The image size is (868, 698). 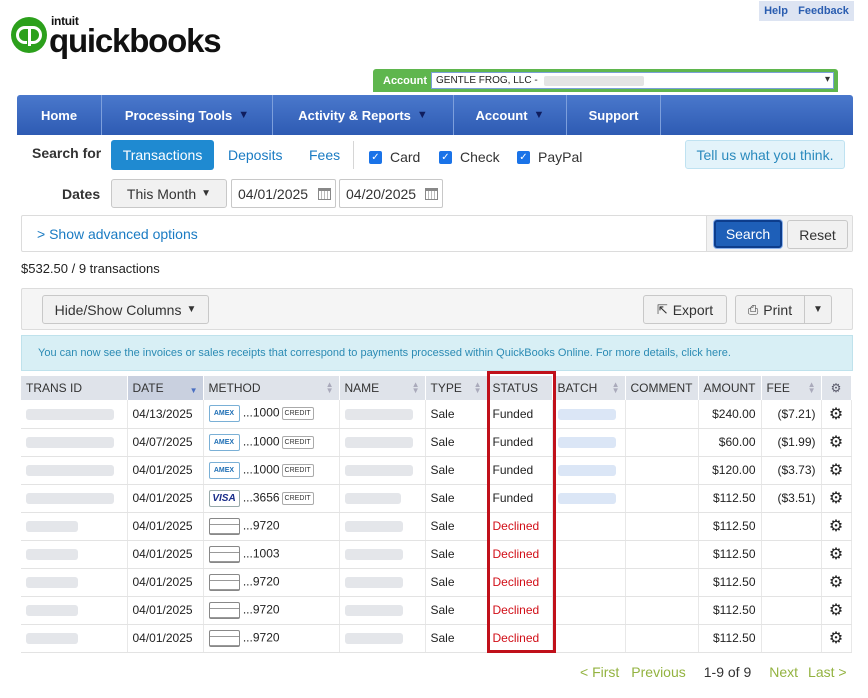 What do you see at coordinates (456, 388) in the screenshot?
I see `col-type: TYPE ▲ ▼` at bounding box center [456, 388].